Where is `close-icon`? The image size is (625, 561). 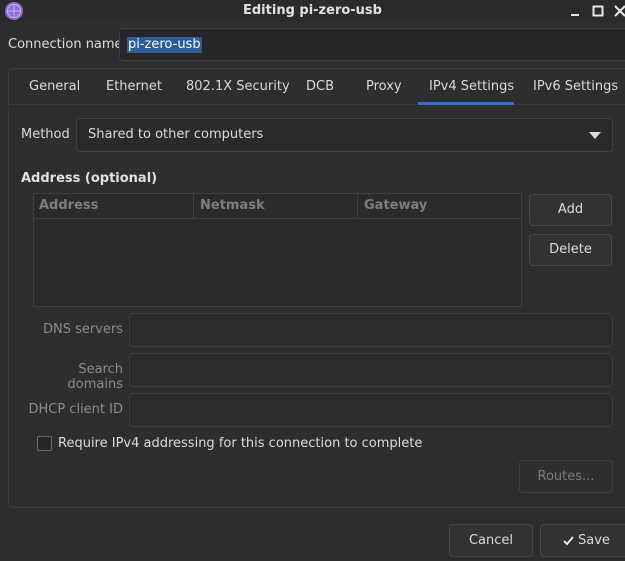 close-icon is located at coordinates (618, 11).